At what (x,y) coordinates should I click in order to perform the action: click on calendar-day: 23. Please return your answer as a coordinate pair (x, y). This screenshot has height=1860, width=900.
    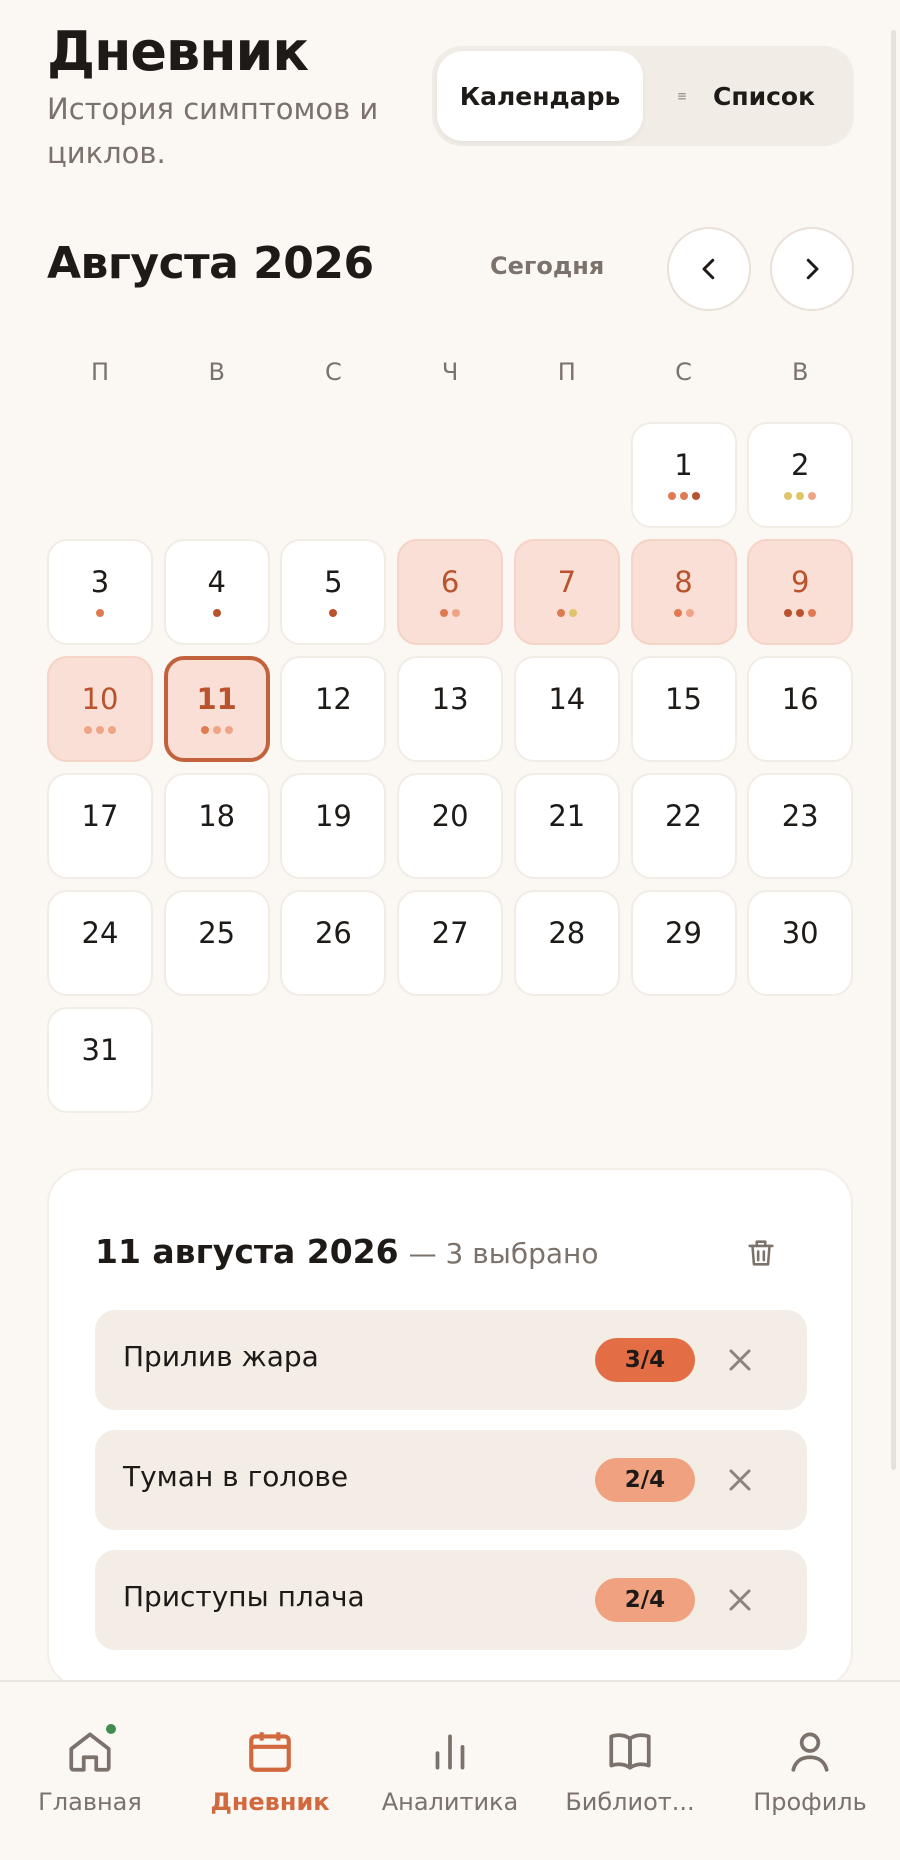
    Looking at the image, I should click on (800, 826).